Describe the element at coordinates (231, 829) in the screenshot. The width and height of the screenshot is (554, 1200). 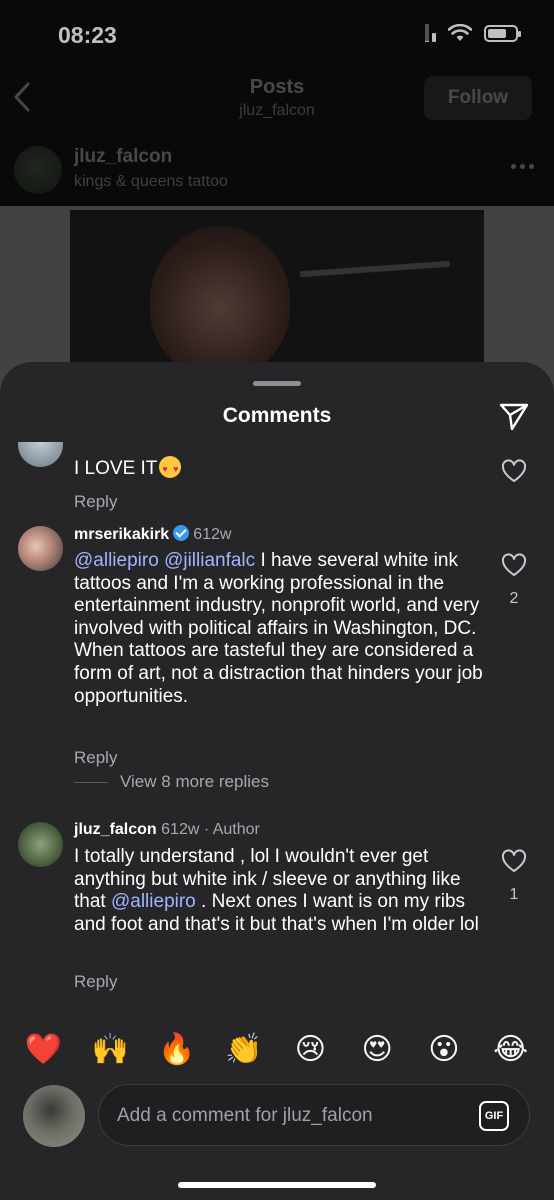
I see `author-tag: · Author` at that location.